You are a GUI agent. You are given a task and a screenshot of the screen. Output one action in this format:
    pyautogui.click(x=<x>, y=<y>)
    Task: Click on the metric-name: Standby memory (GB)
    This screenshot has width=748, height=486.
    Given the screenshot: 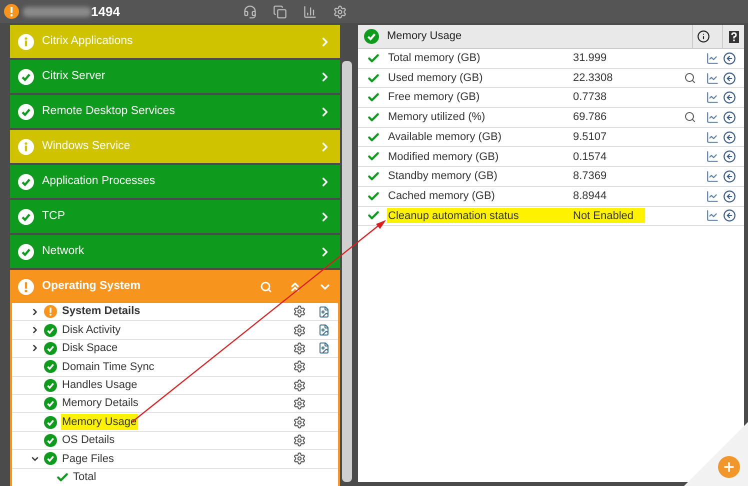 What is the action you would take?
    pyautogui.click(x=442, y=176)
    